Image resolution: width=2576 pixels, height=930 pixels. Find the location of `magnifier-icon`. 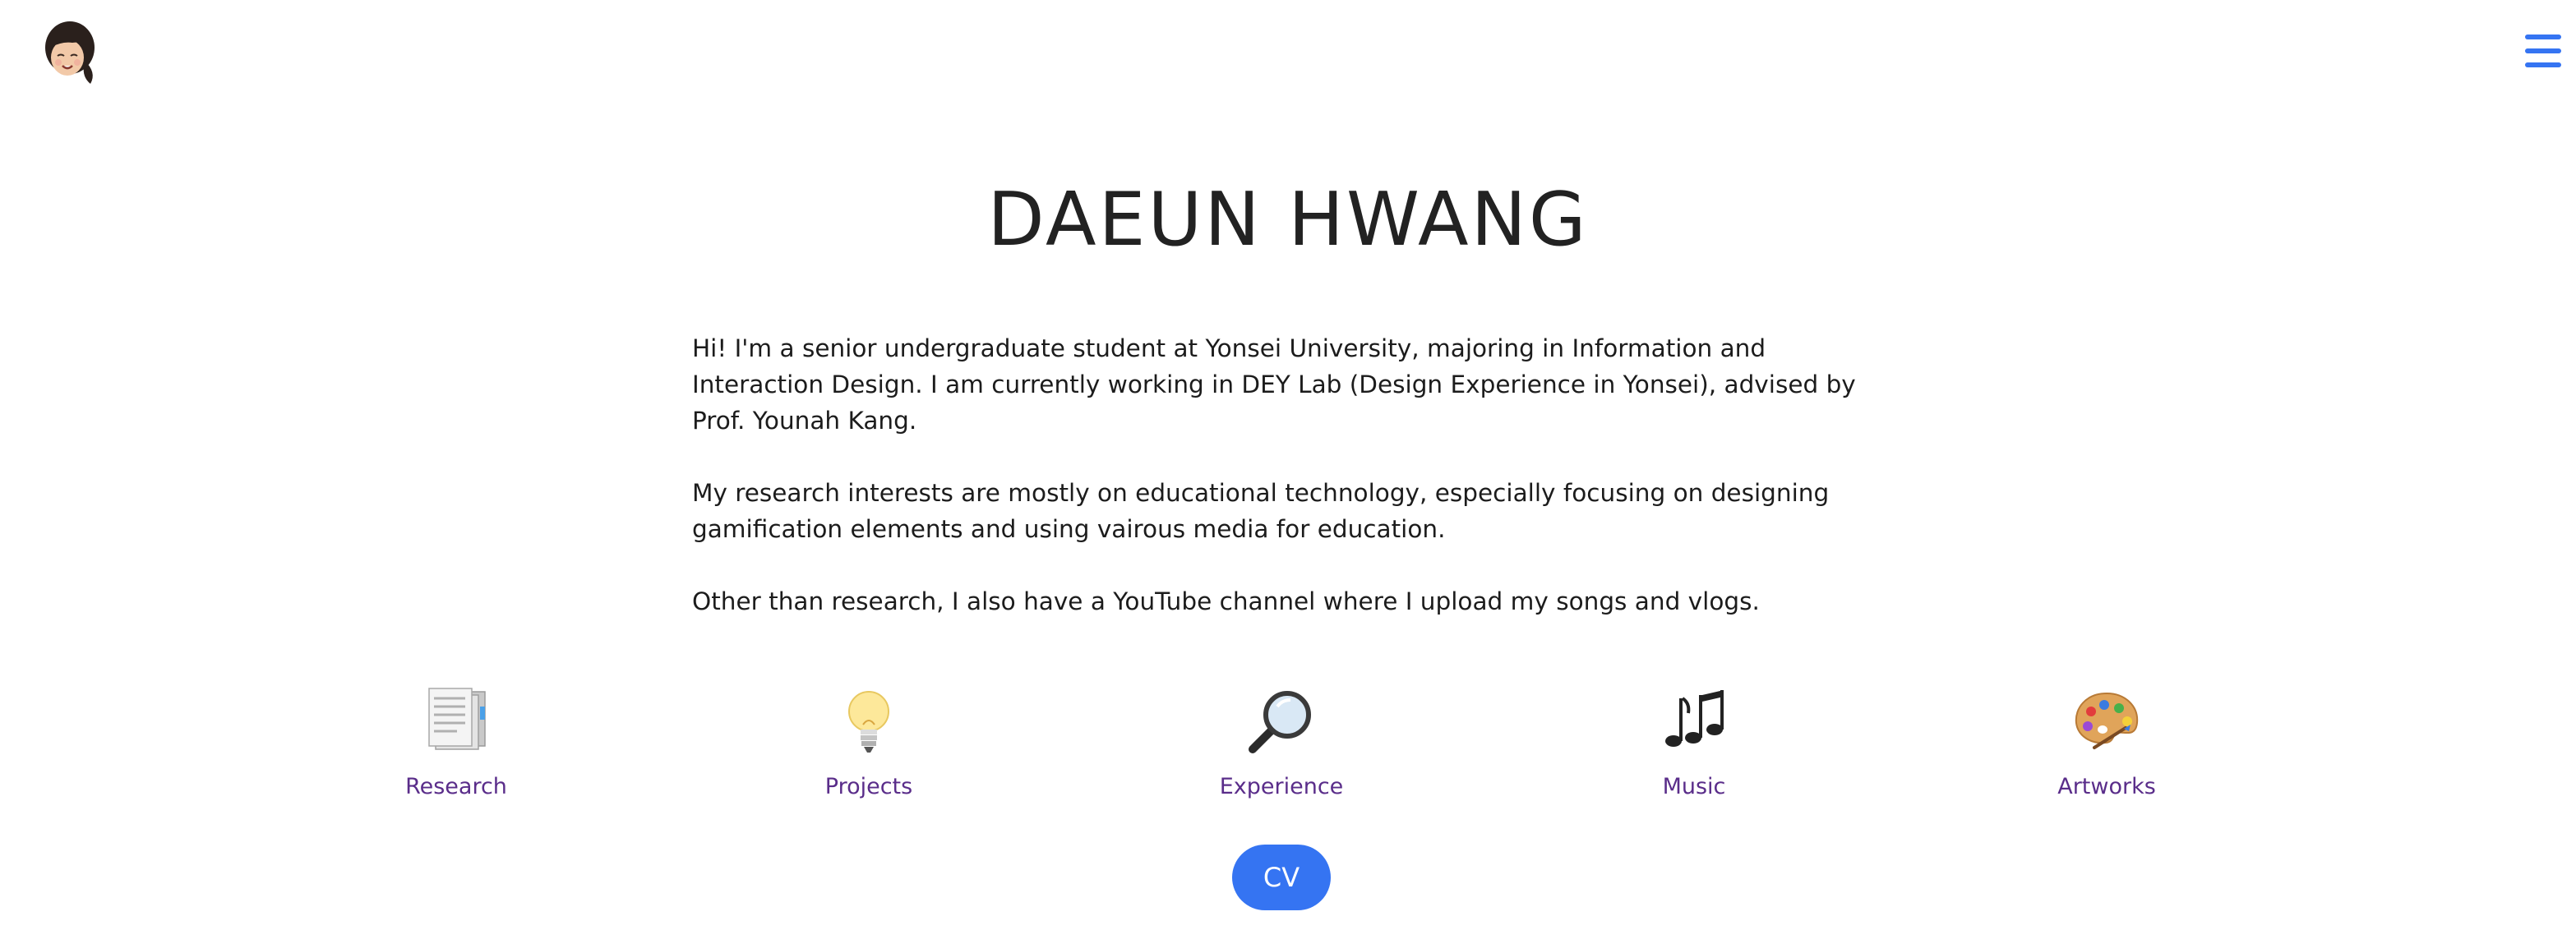

magnifier-icon is located at coordinates (1280, 722).